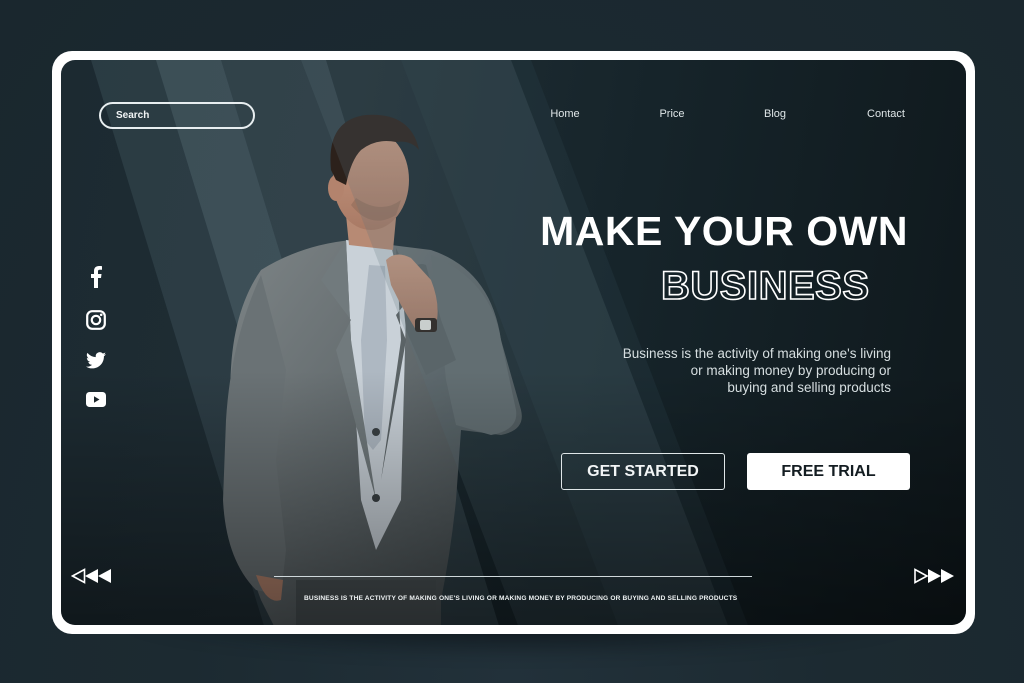 This screenshot has height=683, width=1024. What do you see at coordinates (886, 114) in the screenshot?
I see `nav-item-contact: Contact` at bounding box center [886, 114].